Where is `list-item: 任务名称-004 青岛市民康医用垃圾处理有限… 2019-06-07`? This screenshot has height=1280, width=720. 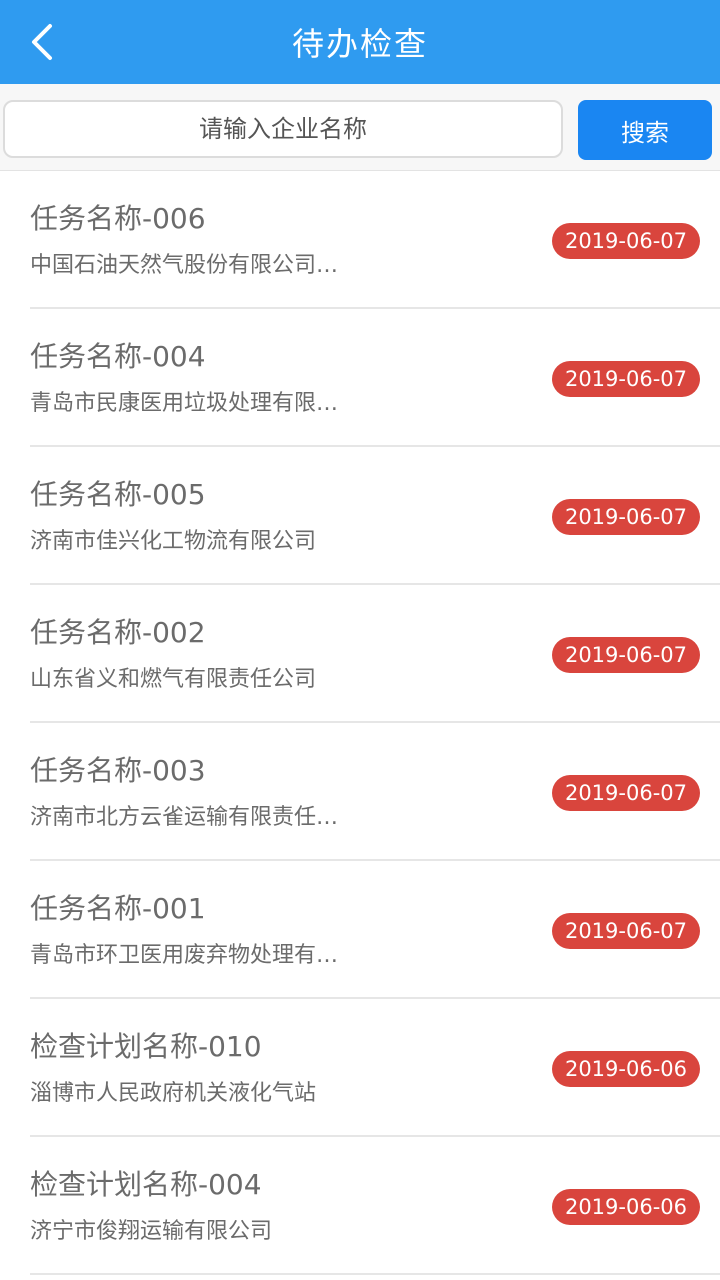 list-item: 任务名称-004 青岛市民康医用垃圾处理有限… 2019-06-07 is located at coordinates (375, 378).